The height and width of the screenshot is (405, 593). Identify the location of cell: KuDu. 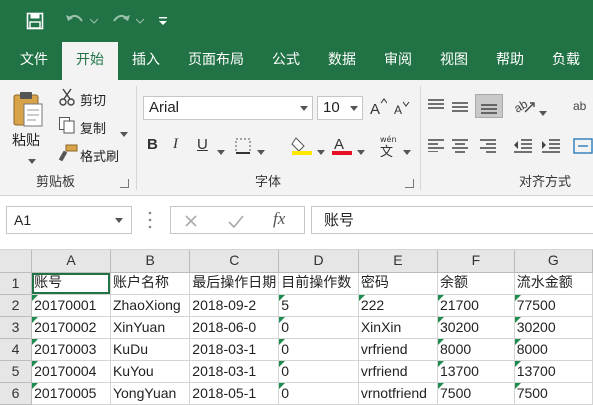
(150, 349).